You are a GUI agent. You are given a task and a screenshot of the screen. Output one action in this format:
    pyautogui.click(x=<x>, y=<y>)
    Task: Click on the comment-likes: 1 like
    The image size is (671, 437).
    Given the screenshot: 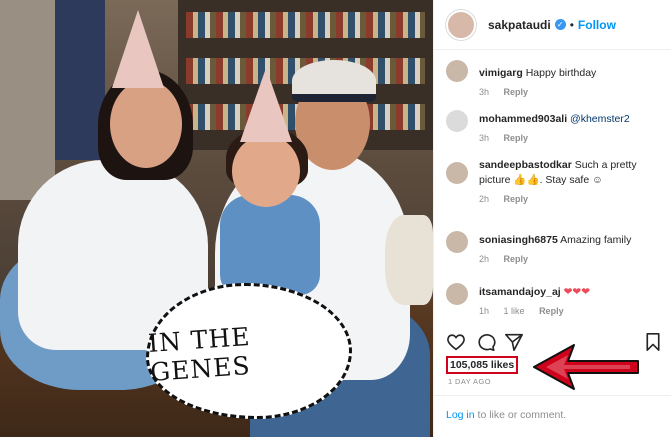 What is the action you would take?
    pyautogui.click(x=514, y=311)
    